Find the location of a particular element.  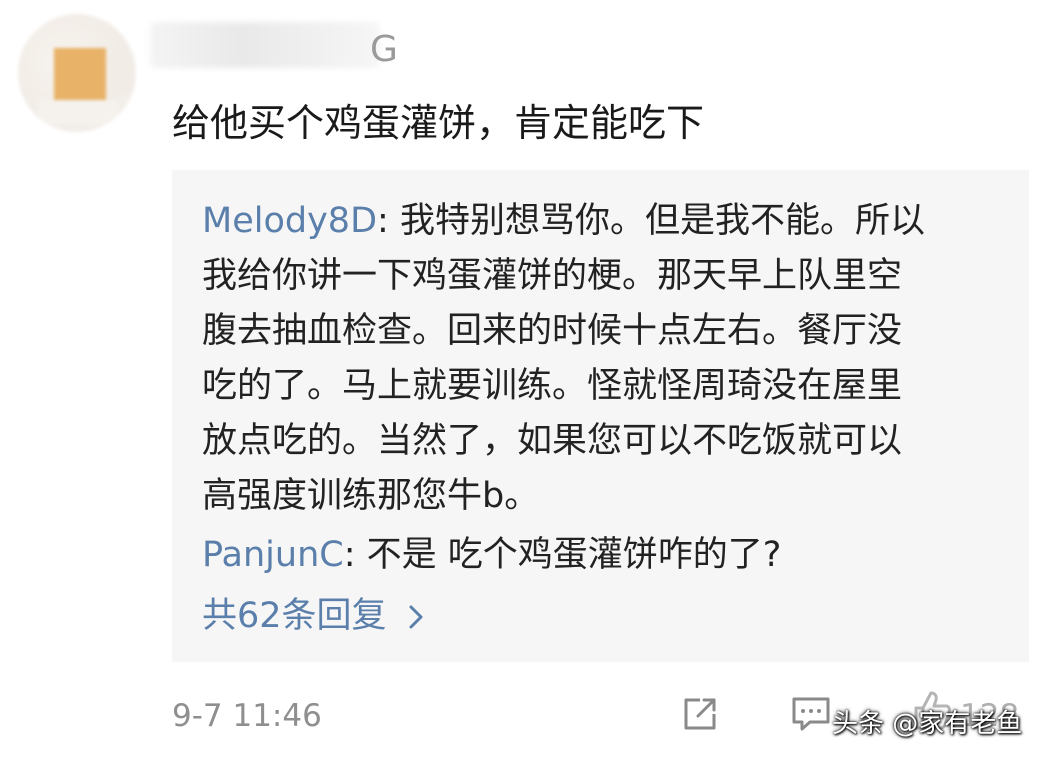

reply-text-line: 腹去抽血检查。回来的时候十点左右。餐厅没 is located at coordinates (552, 331).